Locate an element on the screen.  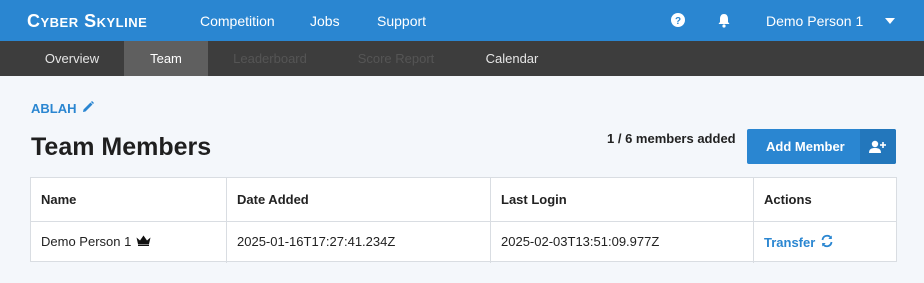
transfer-button: Transfer is located at coordinates (799, 242).